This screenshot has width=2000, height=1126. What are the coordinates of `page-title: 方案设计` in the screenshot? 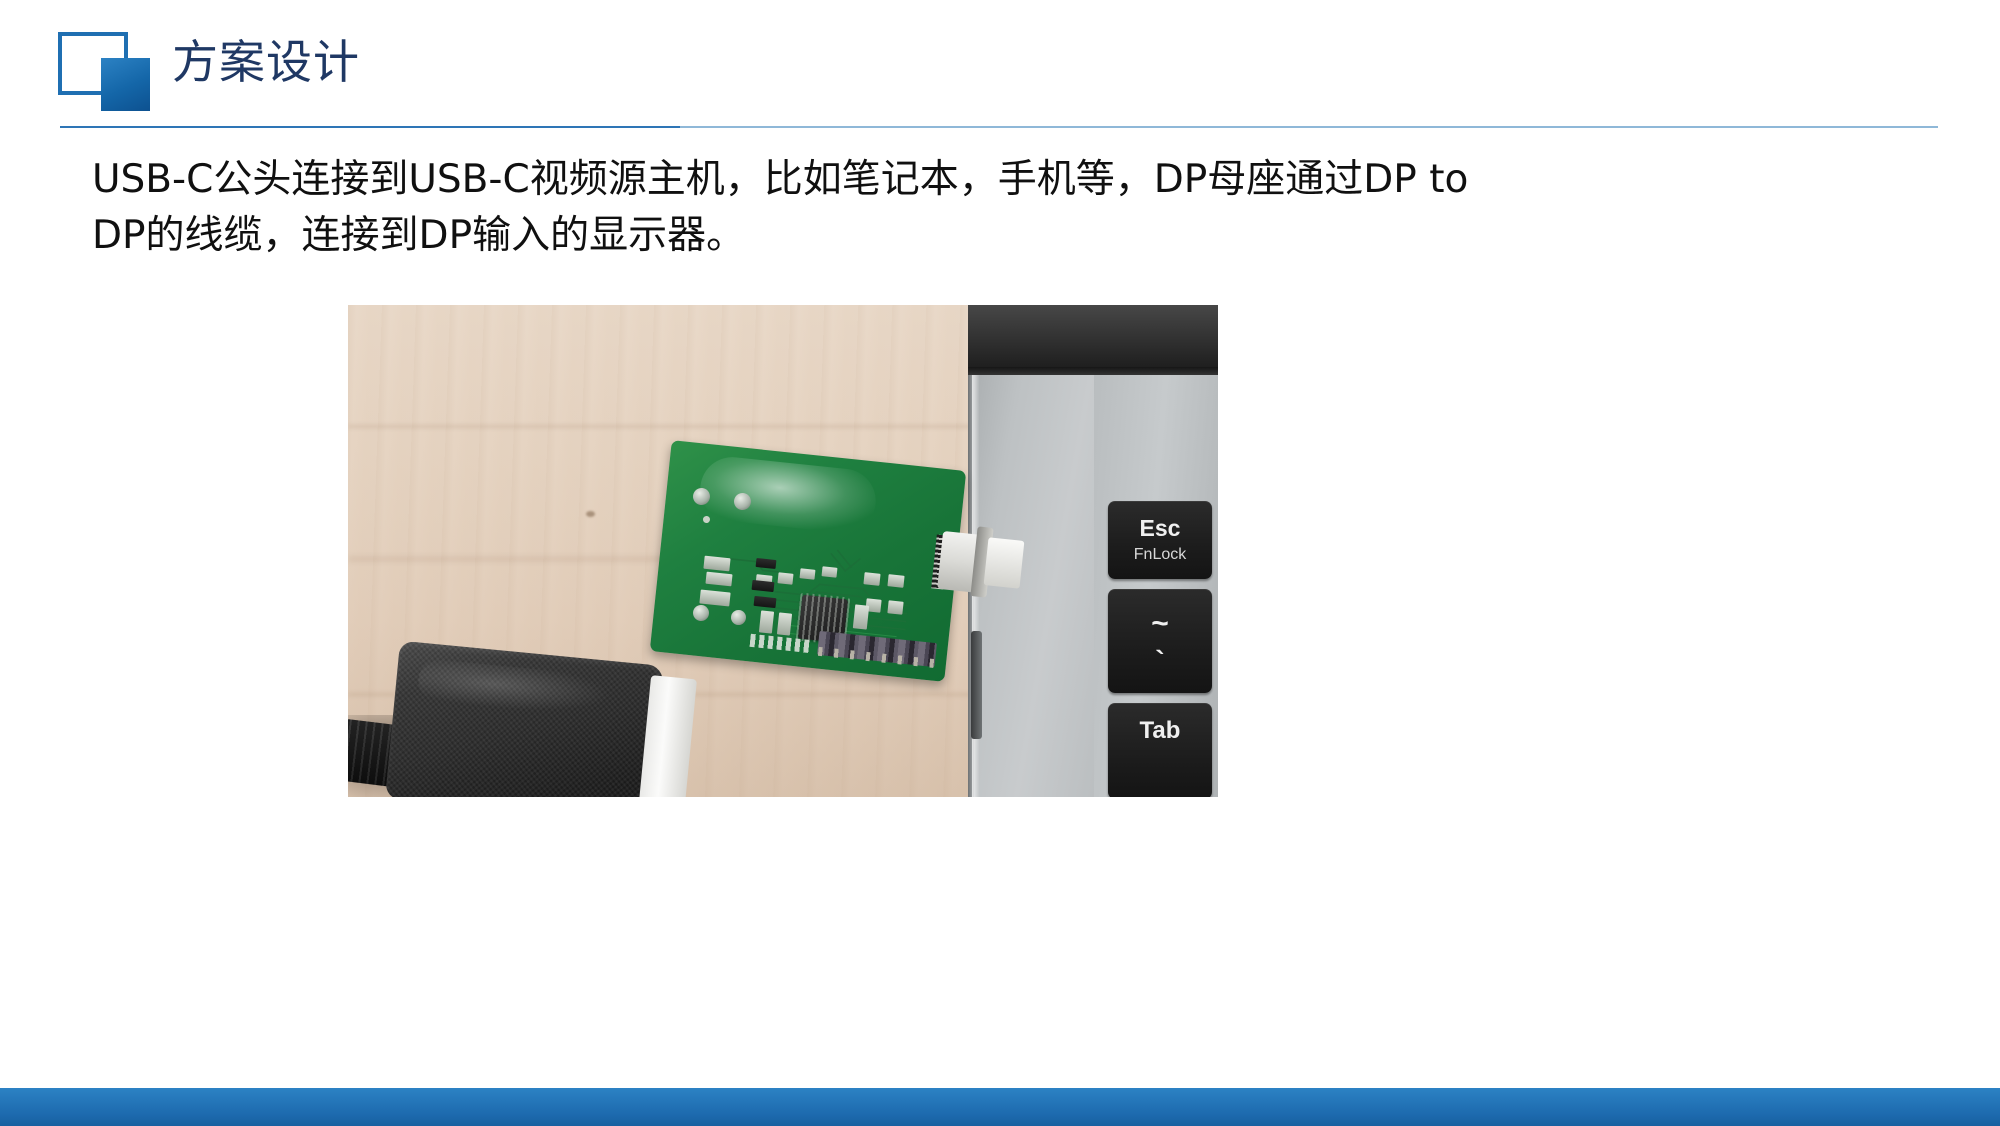 It's located at (266, 62).